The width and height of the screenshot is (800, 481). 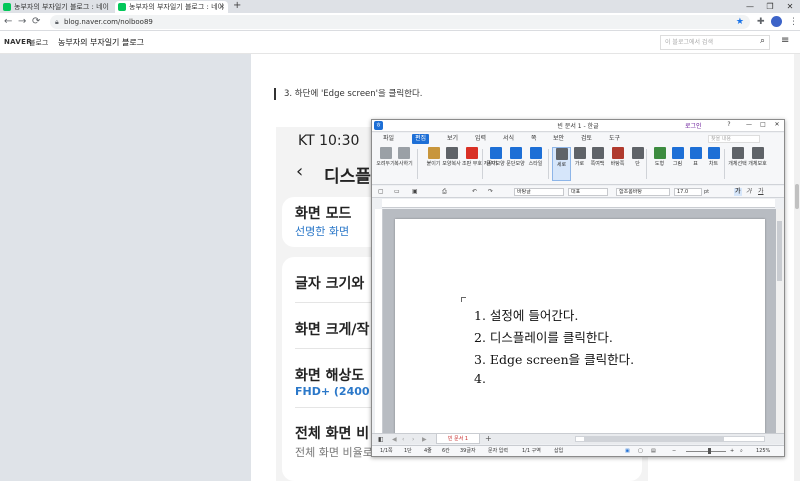 What do you see at coordinates (597, 157) in the screenshot?
I see `ribbon-button-10: 쪽여백` at bounding box center [597, 157].